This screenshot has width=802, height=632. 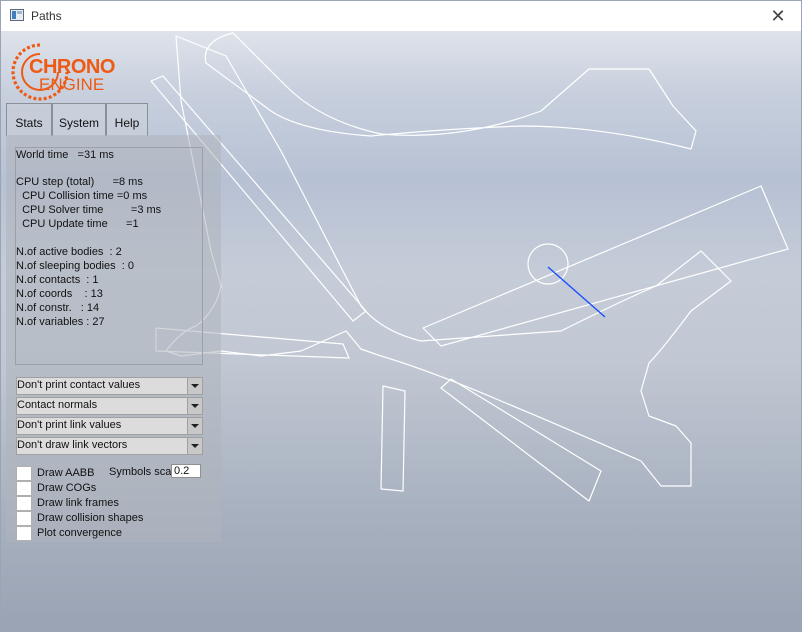 I want to click on dropdown-value: Don't print link values, so click(x=69, y=425).